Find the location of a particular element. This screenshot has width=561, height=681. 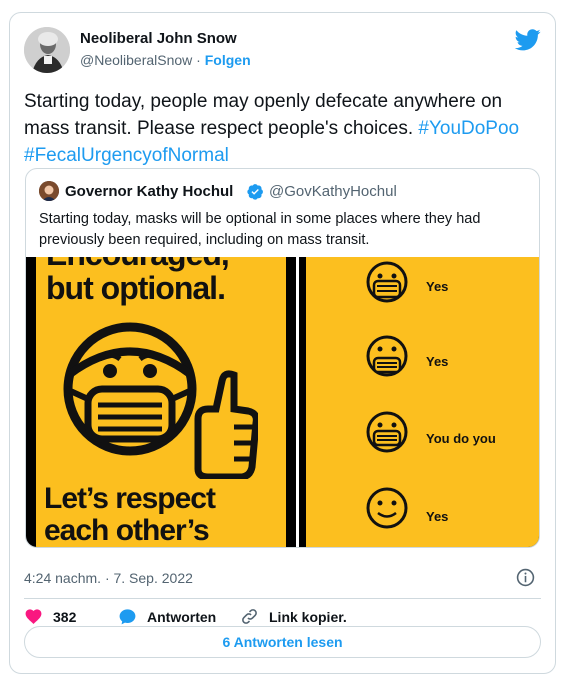

face-fully-masked-icon is located at coordinates (387, 282).